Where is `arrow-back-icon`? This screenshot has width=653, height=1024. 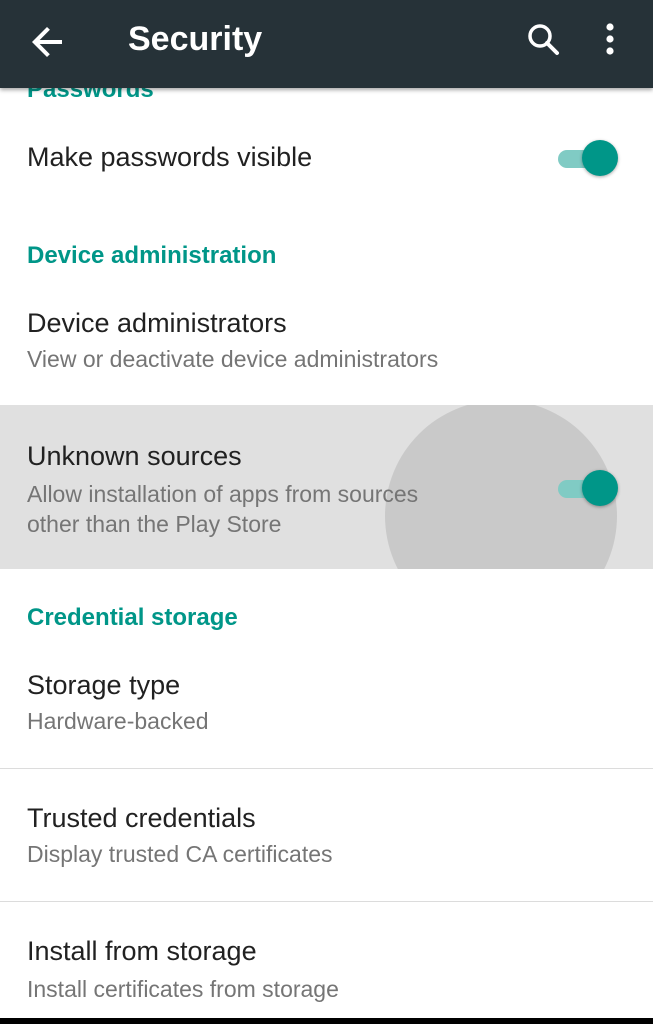 arrow-back-icon is located at coordinates (47, 42).